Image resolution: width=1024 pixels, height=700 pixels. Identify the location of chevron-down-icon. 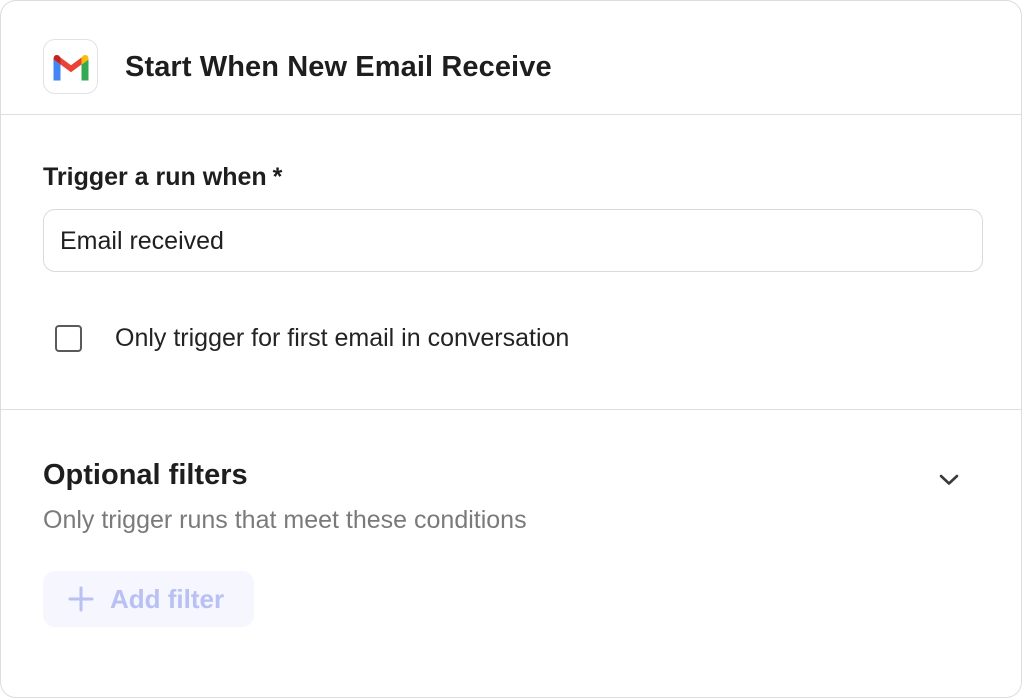
(949, 480).